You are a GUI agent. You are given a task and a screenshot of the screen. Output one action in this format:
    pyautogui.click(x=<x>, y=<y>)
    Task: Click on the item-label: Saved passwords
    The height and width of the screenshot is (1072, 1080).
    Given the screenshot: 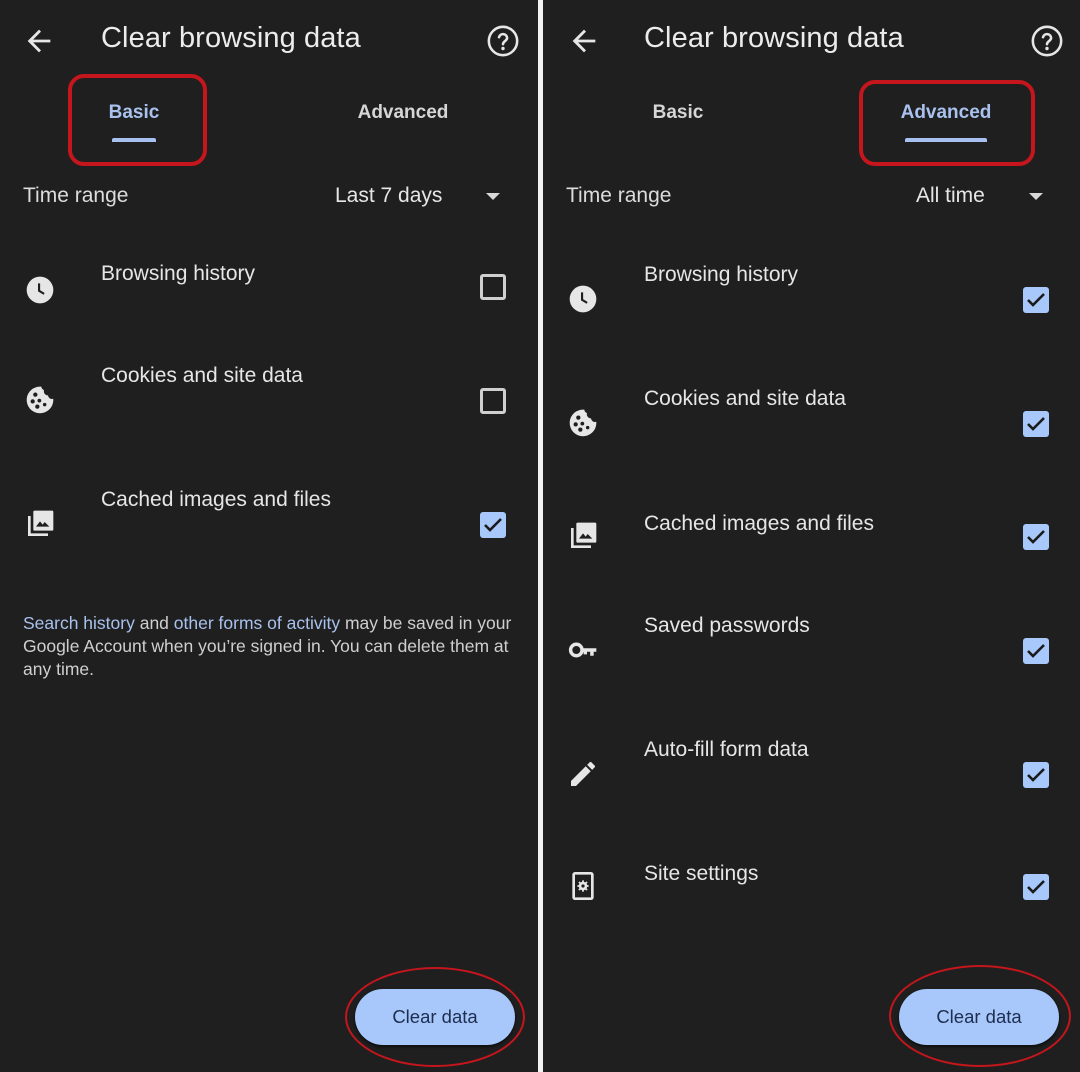 What is the action you would take?
    pyautogui.click(x=727, y=625)
    